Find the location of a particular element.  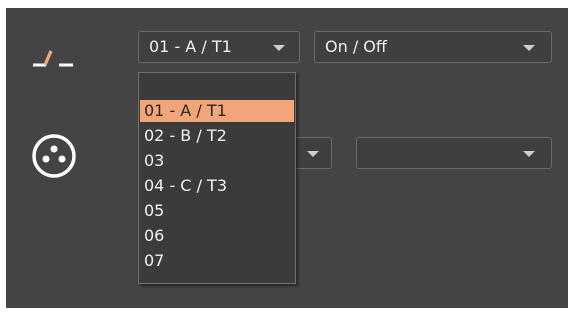

dropdown-option: 03 is located at coordinates (217, 161).